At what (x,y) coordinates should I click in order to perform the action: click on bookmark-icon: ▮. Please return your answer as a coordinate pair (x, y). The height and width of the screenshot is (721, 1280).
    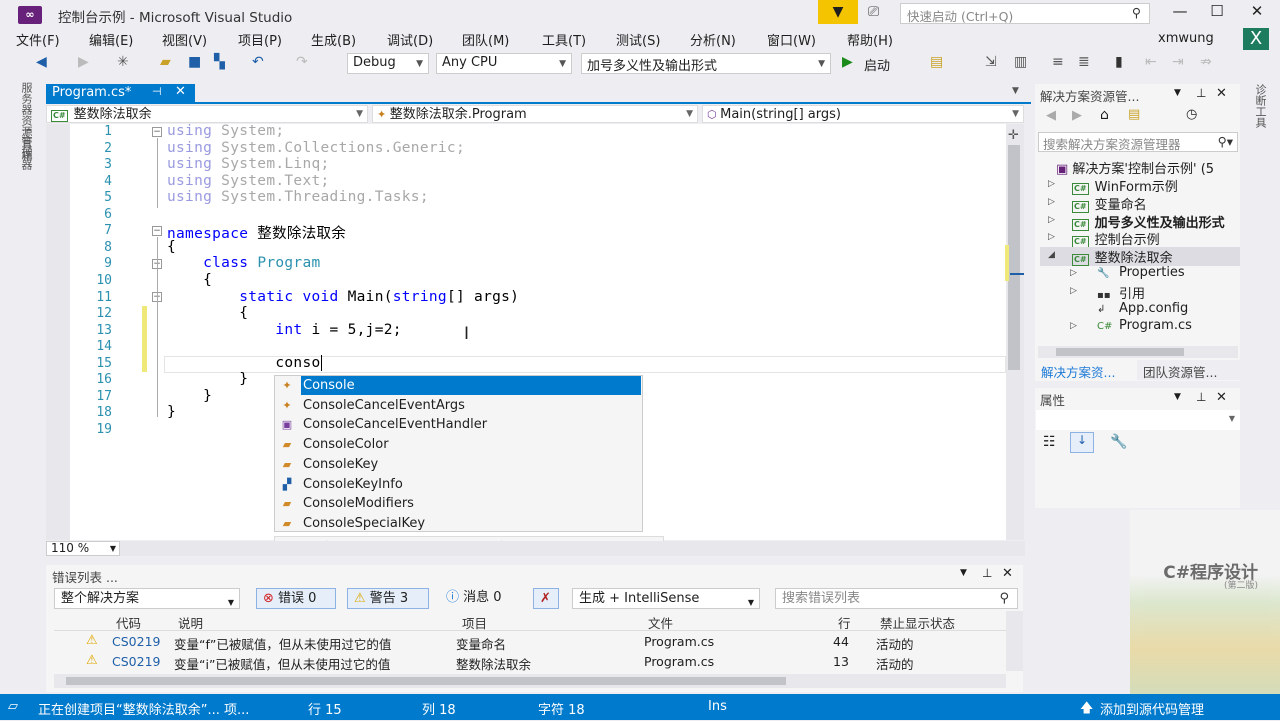
    Looking at the image, I should click on (1119, 62).